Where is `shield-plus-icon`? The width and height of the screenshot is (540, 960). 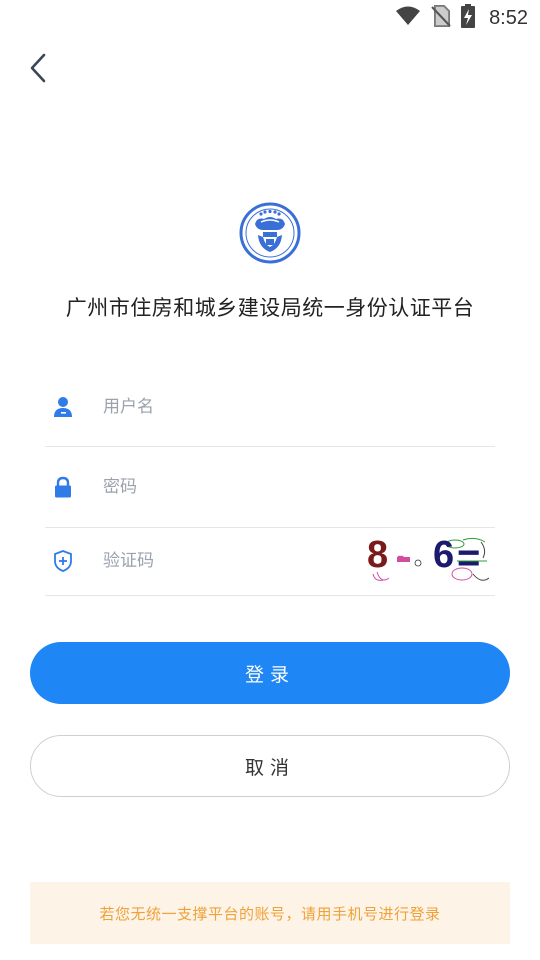
shield-plus-icon is located at coordinates (63, 561).